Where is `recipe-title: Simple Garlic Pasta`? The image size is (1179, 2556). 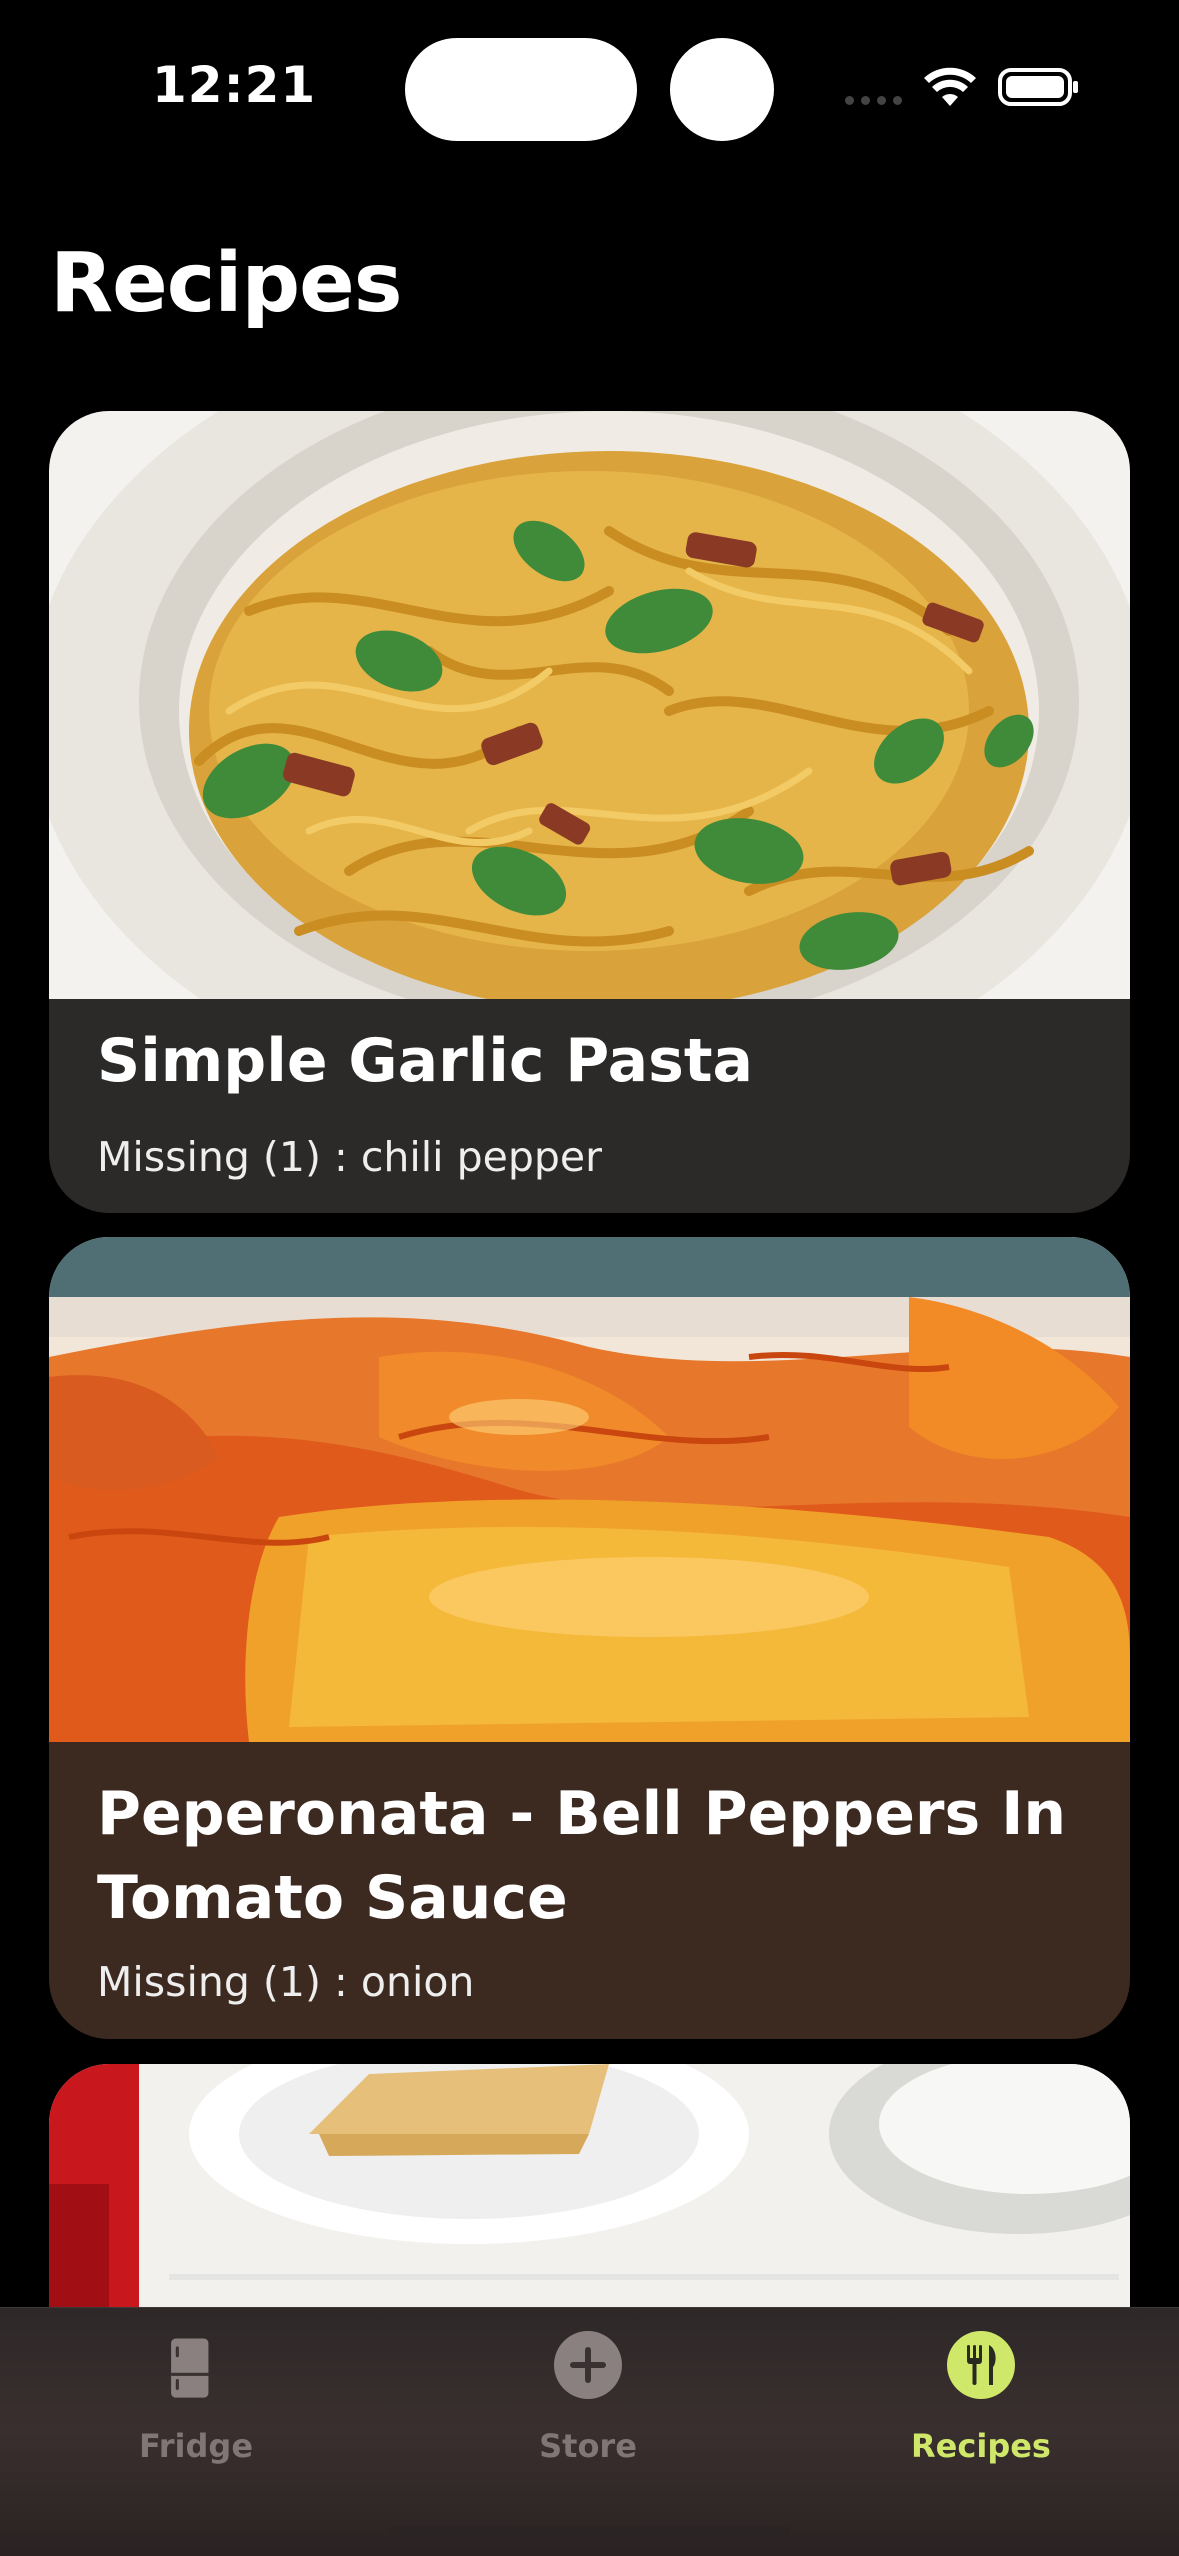
recipe-title: Simple Garlic Pasta is located at coordinates (425, 1061).